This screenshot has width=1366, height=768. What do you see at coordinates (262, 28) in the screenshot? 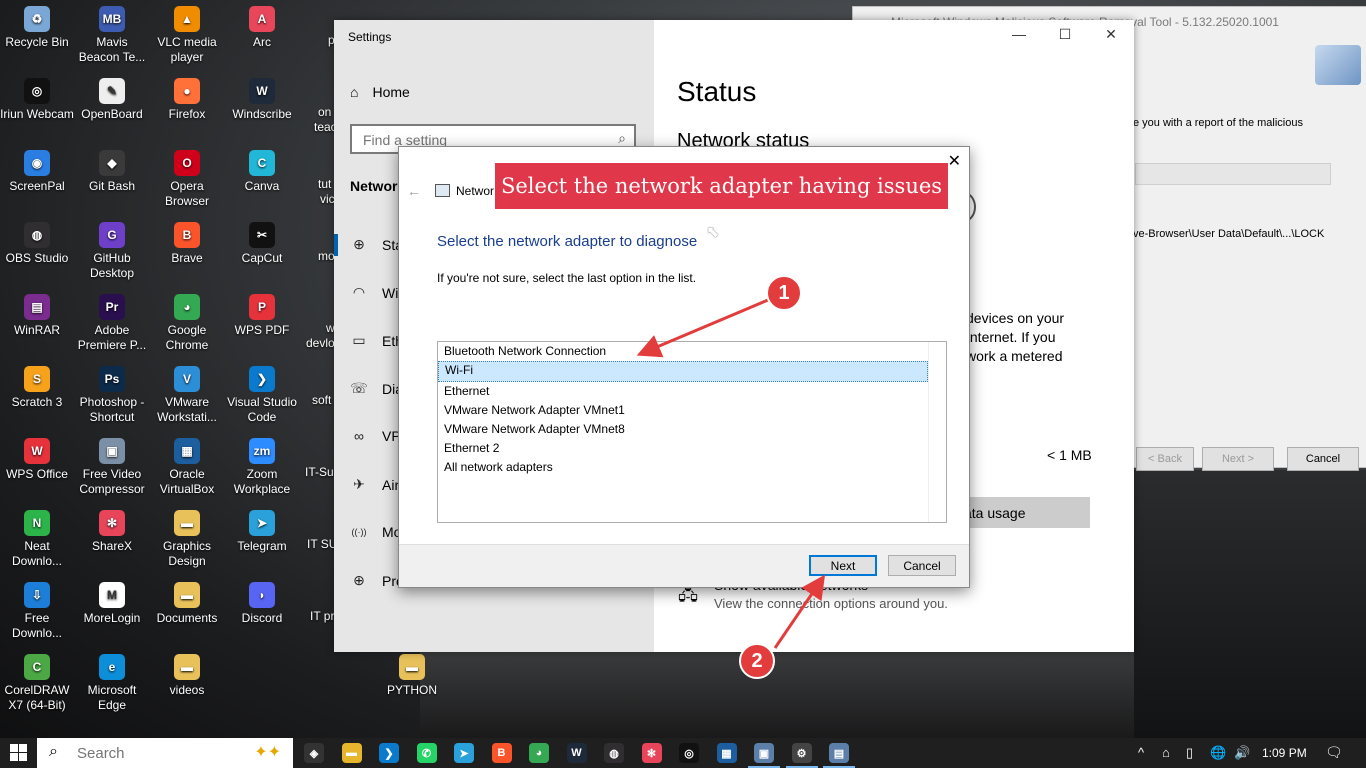
I see `desktop-icon: A Arc` at bounding box center [262, 28].